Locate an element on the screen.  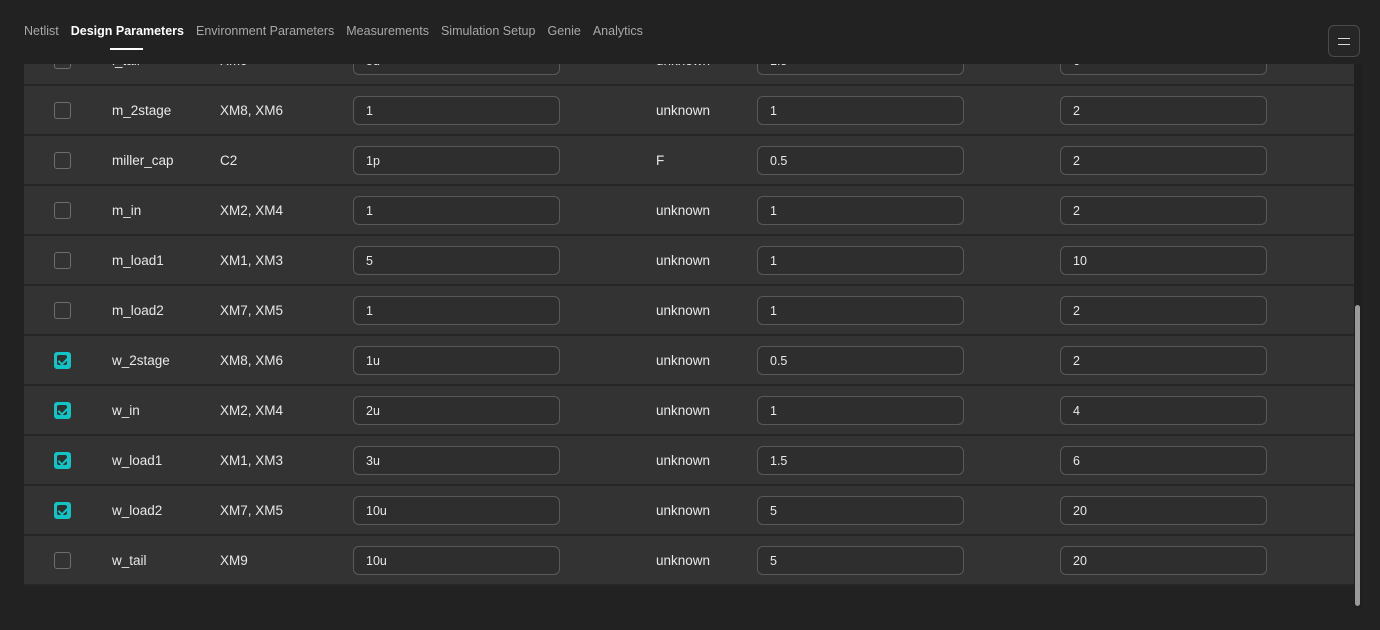
tab-environment-parameters: Environment Parameters is located at coordinates (265, 31).